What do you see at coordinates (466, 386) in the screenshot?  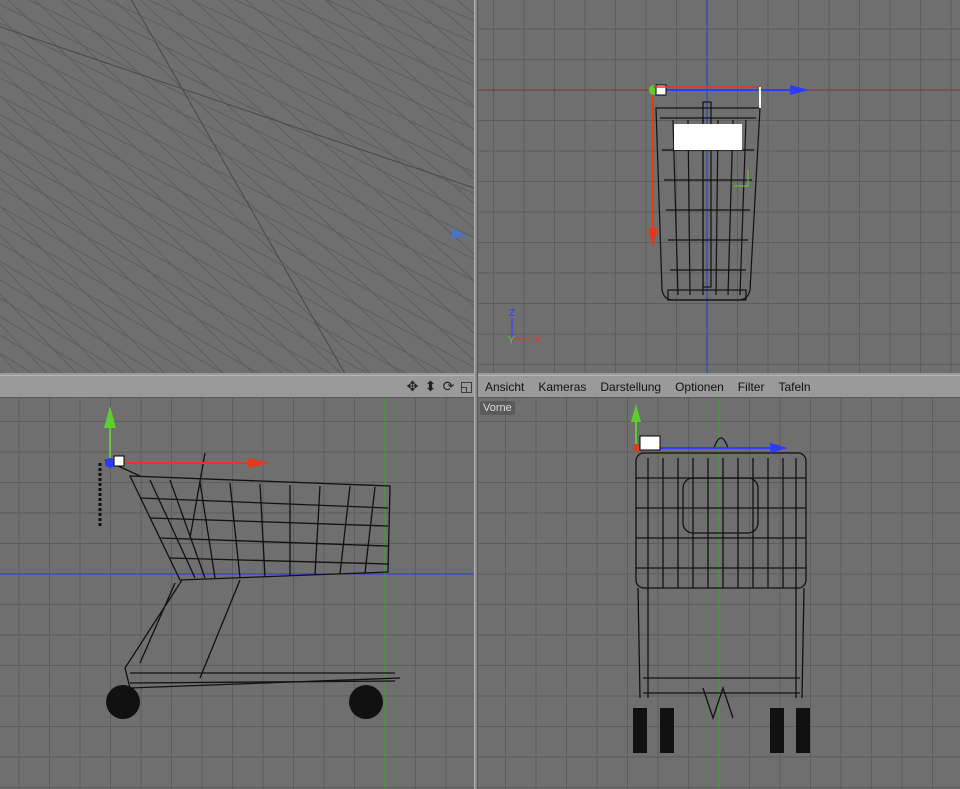 I see `maximize-view-icon: ◱` at bounding box center [466, 386].